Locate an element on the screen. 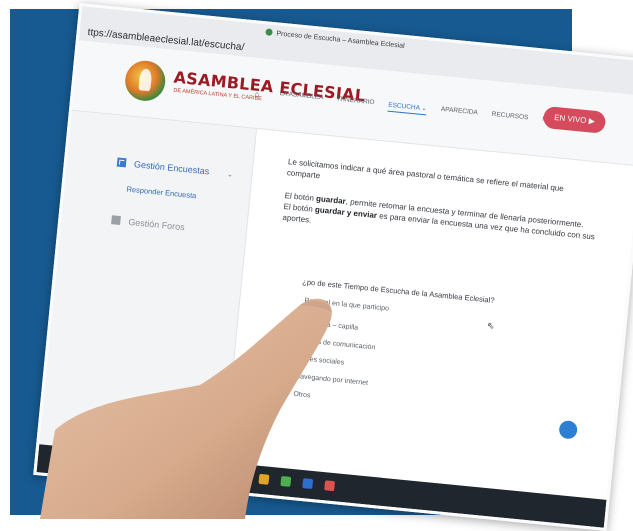  site-icon is located at coordinates (269, 32).